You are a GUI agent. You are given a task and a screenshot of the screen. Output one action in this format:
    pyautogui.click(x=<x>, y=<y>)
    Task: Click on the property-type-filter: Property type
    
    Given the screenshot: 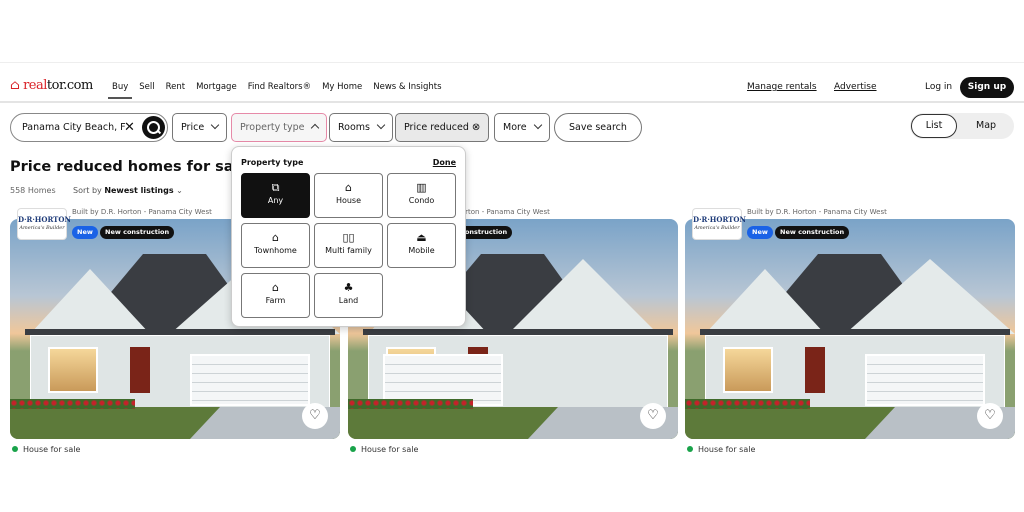 What is the action you would take?
    pyautogui.click(x=279, y=127)
    